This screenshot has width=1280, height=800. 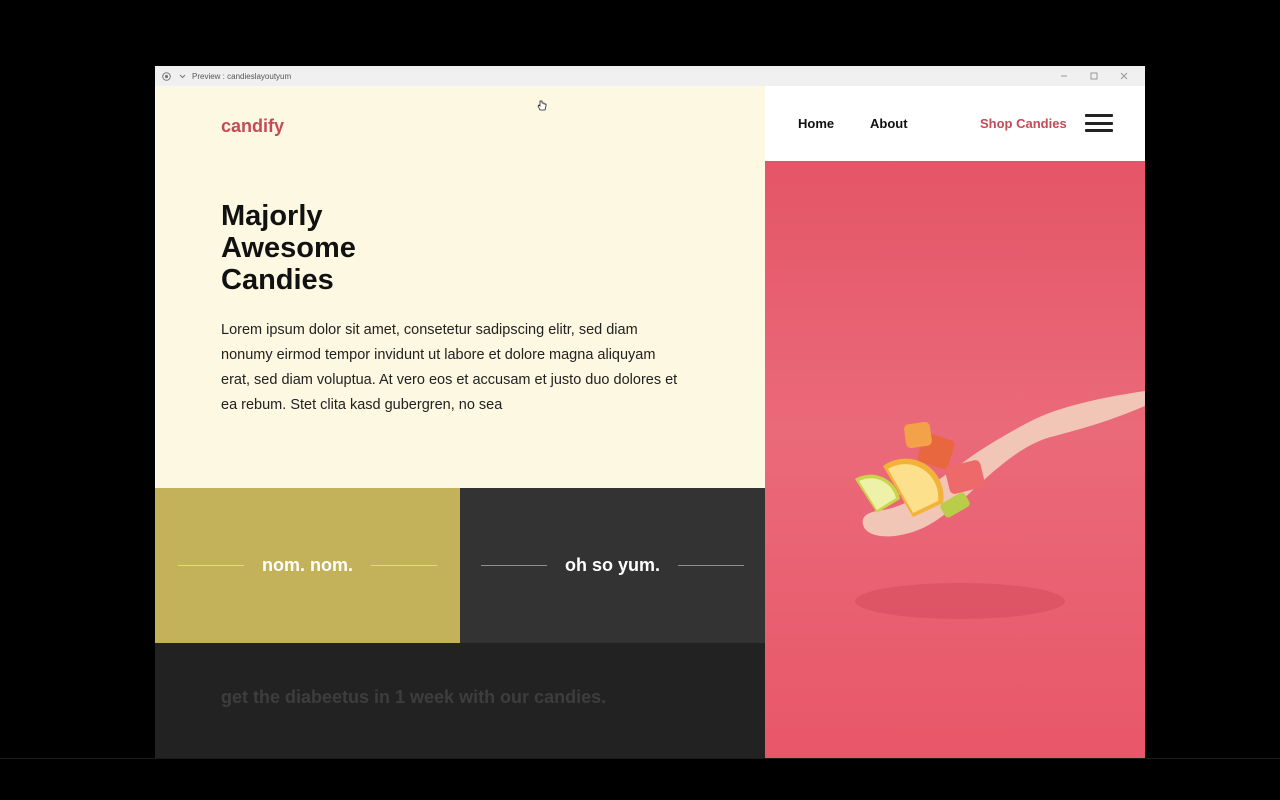 I want to click on taskbar-divider, so click(x=640, y=758).